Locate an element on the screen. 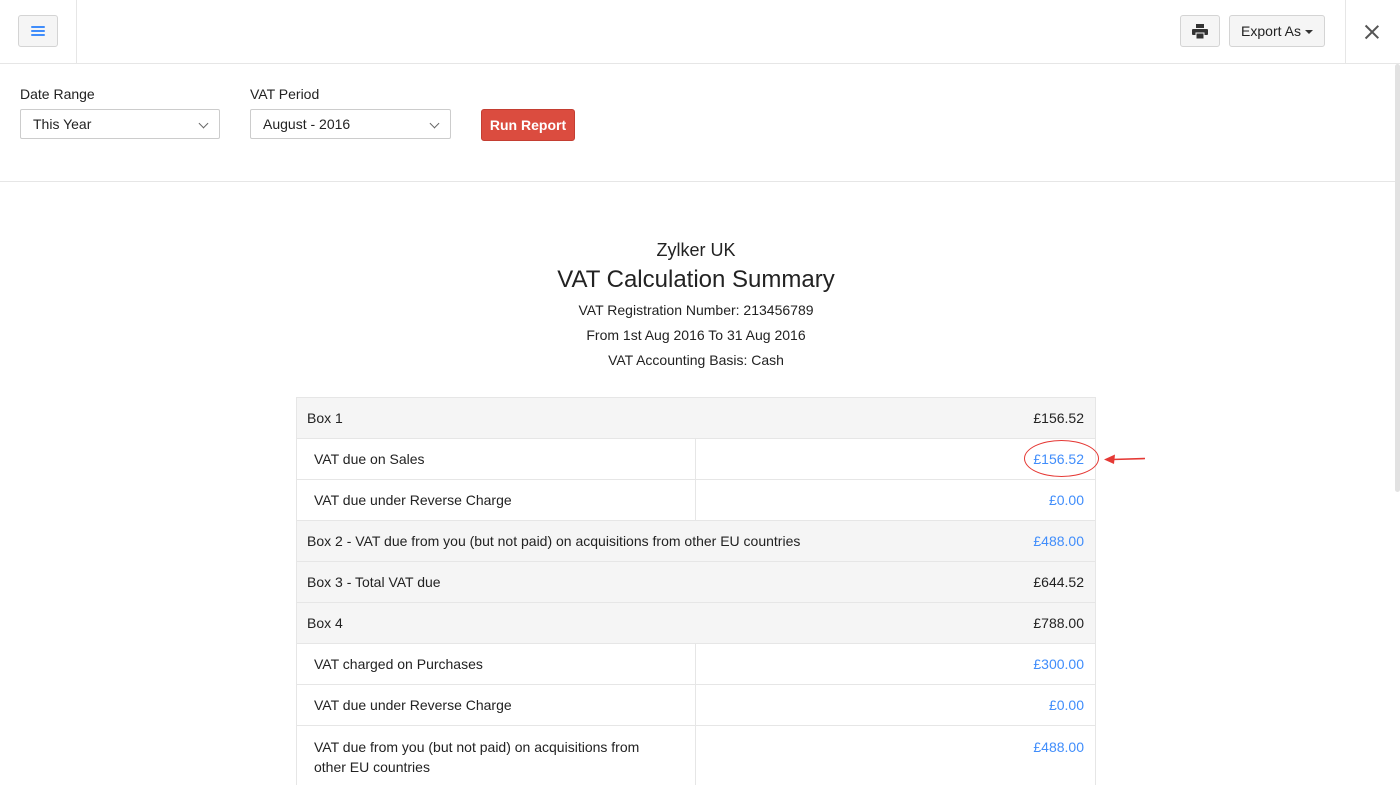  hamburger-icon is located at coordinates (38, 31).